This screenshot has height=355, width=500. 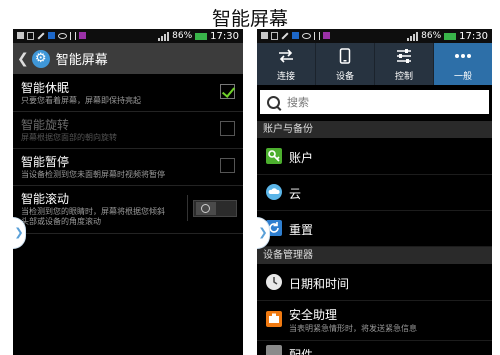 What do you see at coordinates (374, 320) in the screenshot?
I see `list-item-safety-assistance: 安全助理 当表明紧急情形时，将发送紧急信息` at bounding box center [374, 320].